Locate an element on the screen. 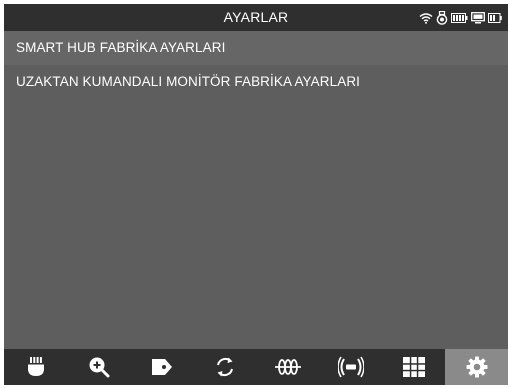 This screenshot has width=511, height=388. menu-item-smart-hub-reset: SMART HUB FABRİKA AYARLARI is located at coordinates (256, 48).